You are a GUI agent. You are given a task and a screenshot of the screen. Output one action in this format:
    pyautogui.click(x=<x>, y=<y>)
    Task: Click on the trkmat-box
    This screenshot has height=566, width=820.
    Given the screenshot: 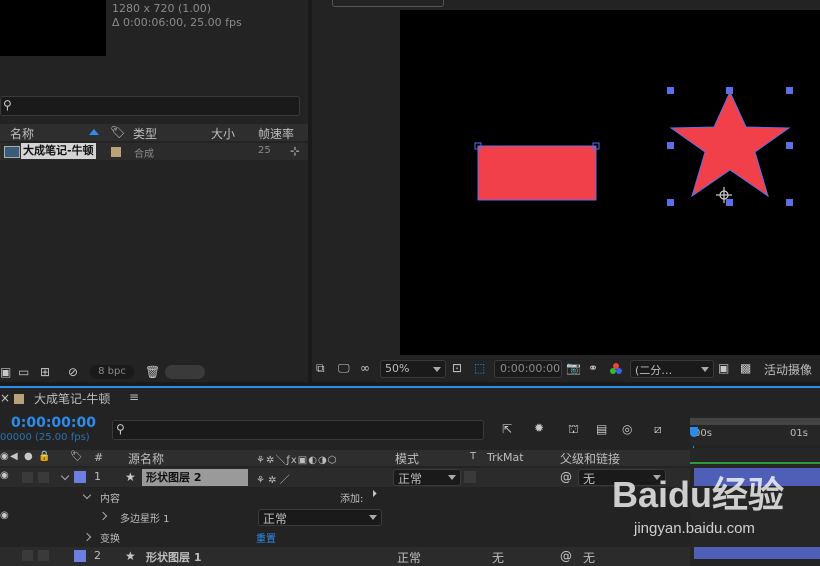 What is the action you would take?
    pyautogui.click(x=470, y=477)
    